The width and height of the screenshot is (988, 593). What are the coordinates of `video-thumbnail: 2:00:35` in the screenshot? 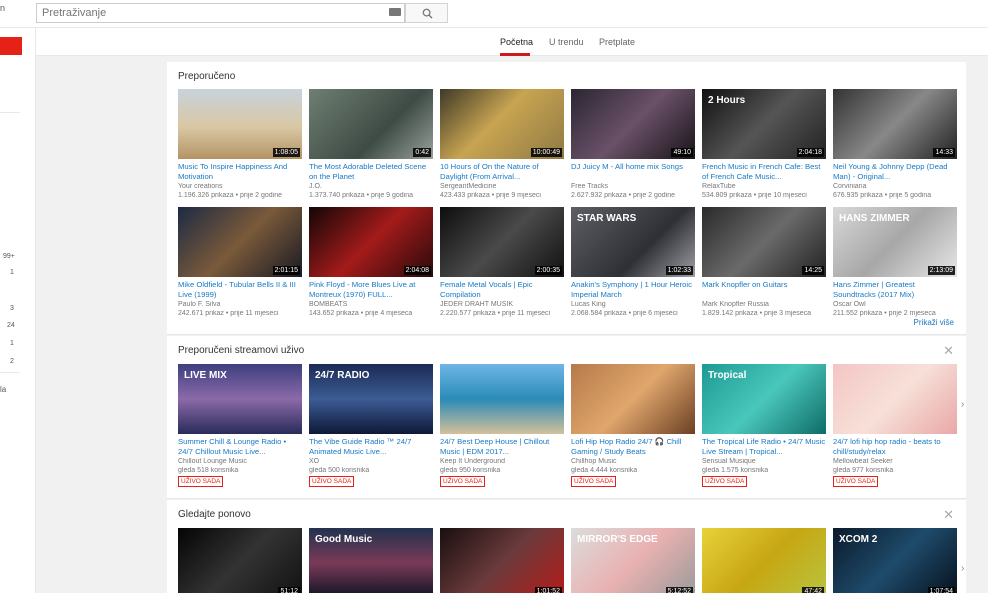 It's located at (502, 242).